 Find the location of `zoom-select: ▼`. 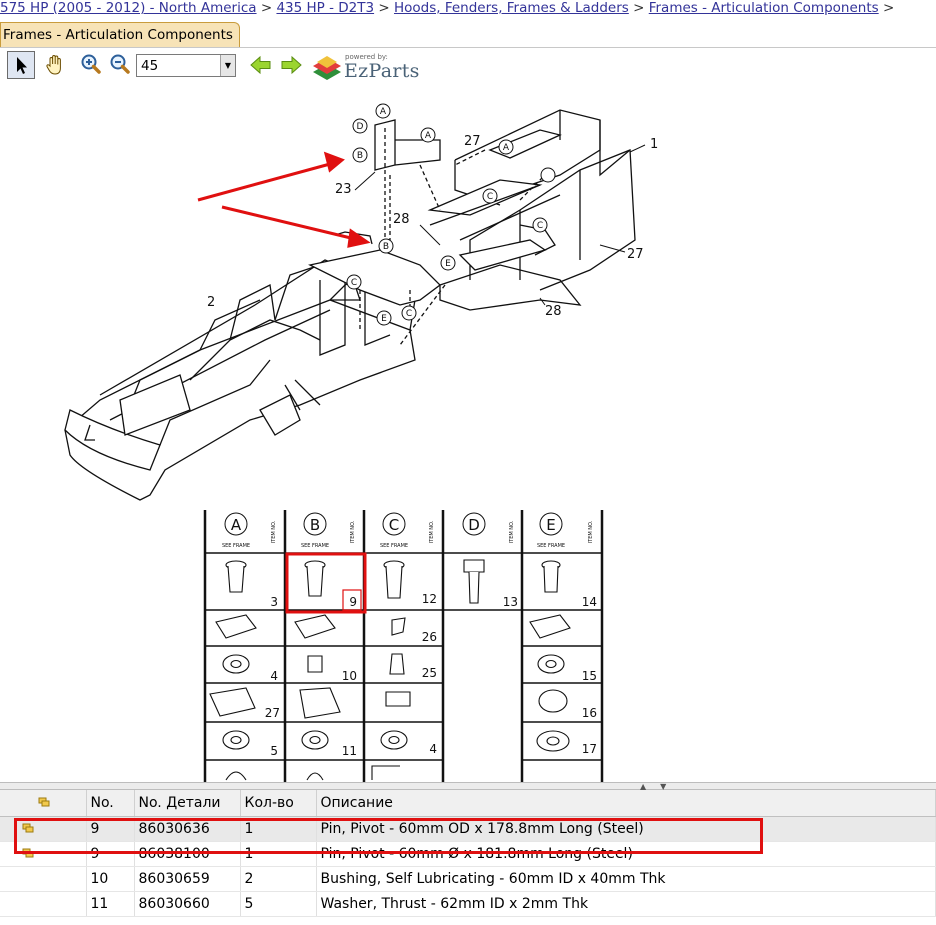

zoom-select: ▼ is located at coordinates (186, 65).